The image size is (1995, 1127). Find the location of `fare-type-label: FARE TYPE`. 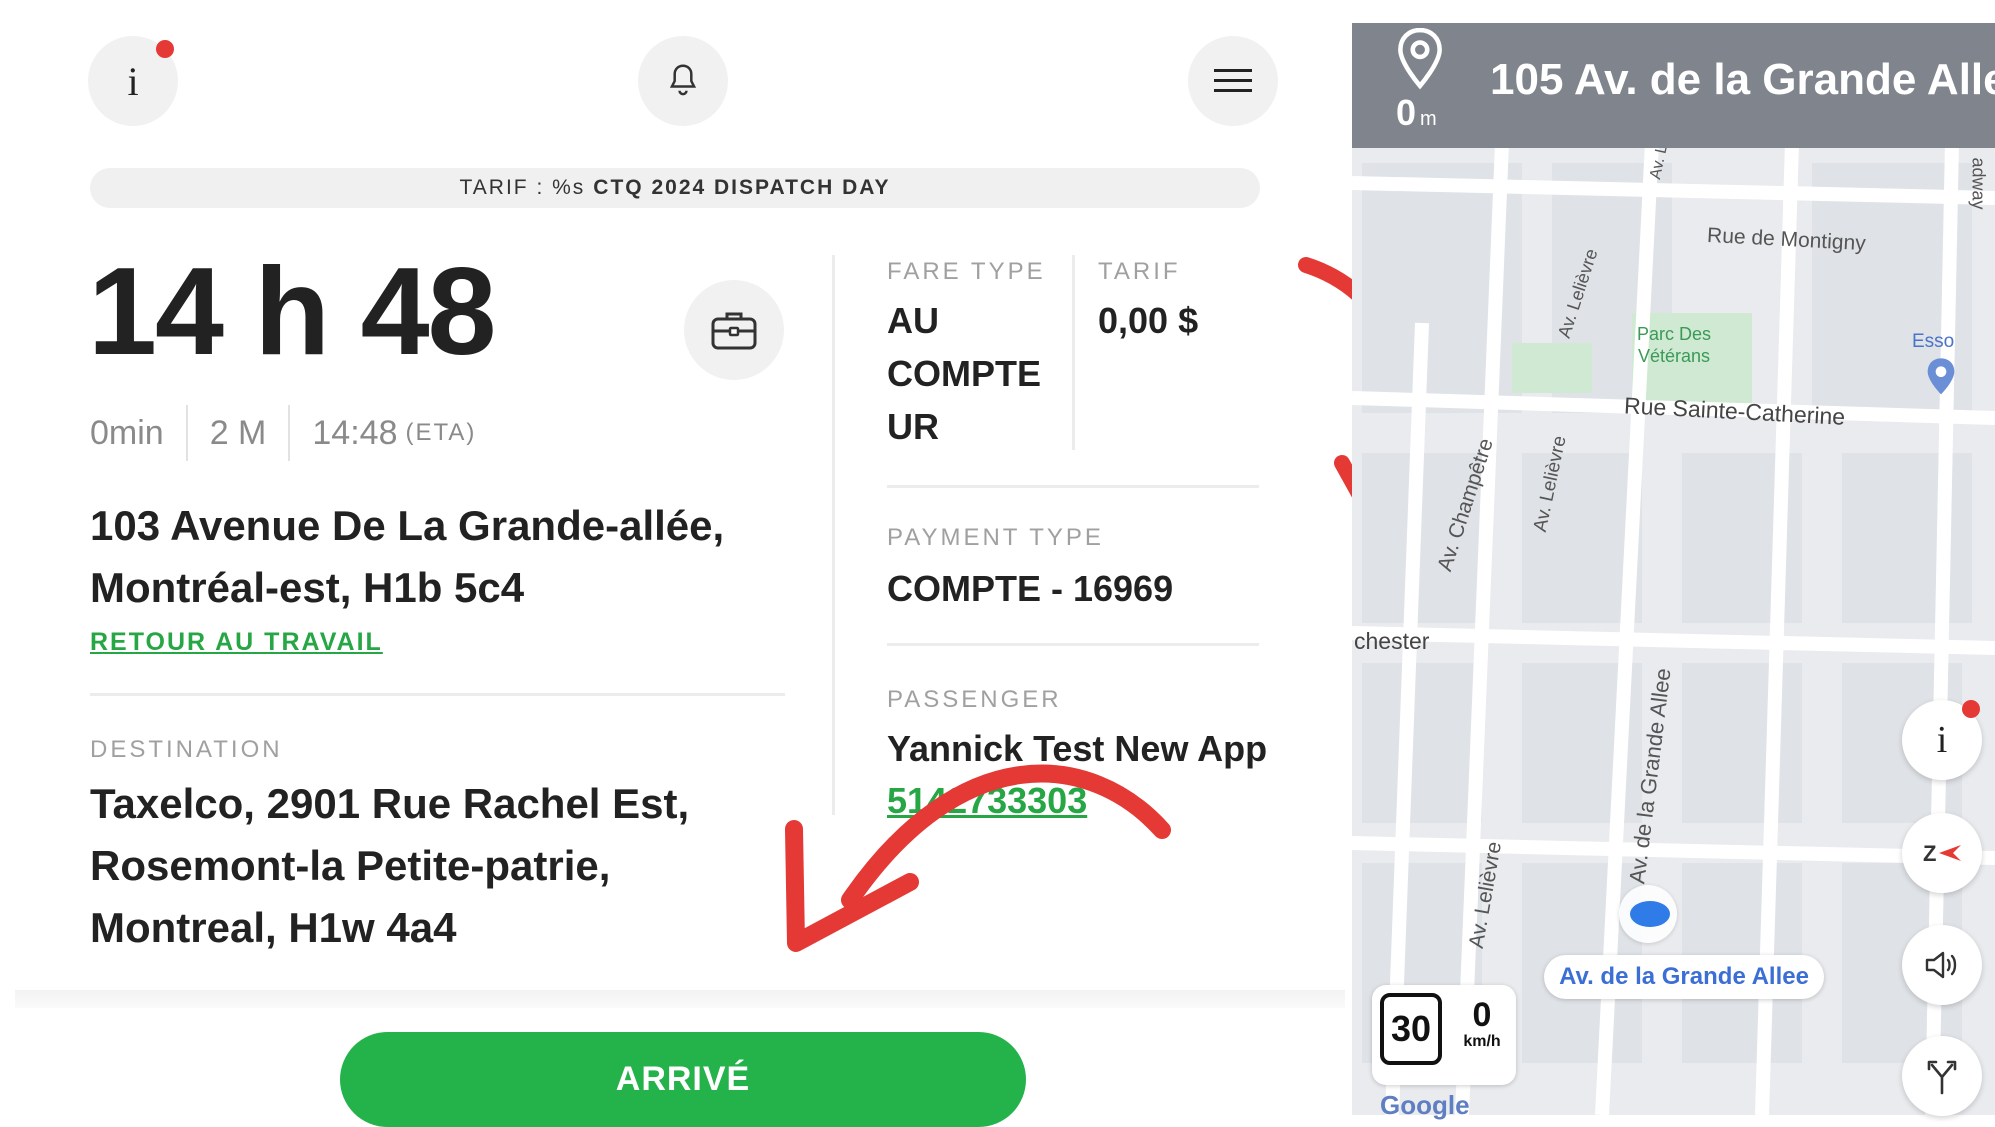

fare-type-label: FARE TYPE is located at coordinates (966, 271).